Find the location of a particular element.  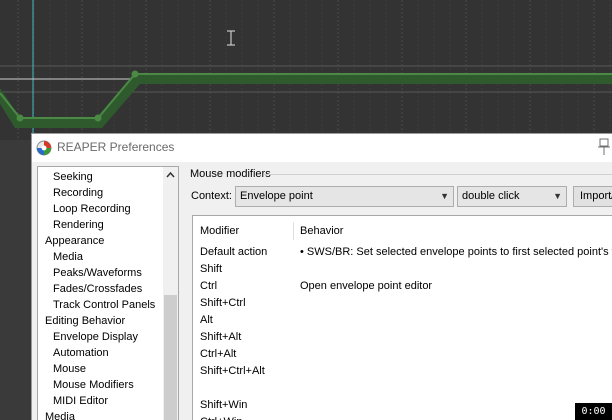

action-value: double click is located at coordinates (491, 196).